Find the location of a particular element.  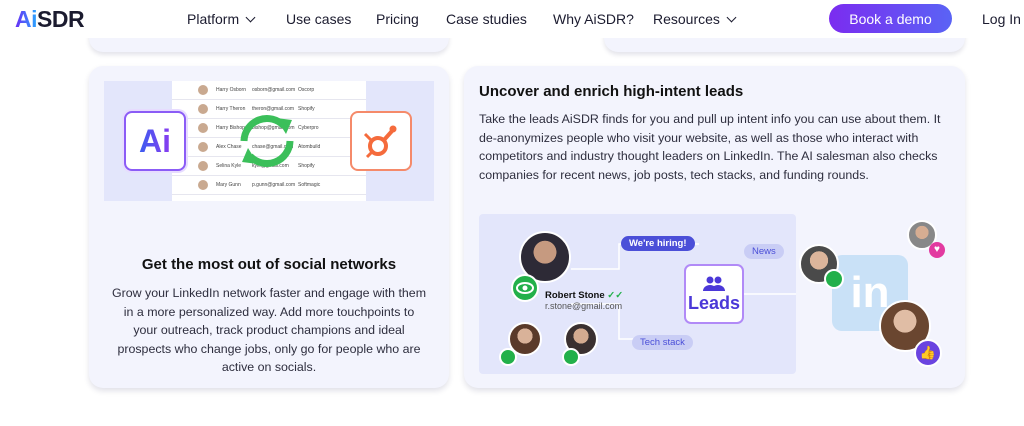

nav-use-cases: Use cases is located at coordinates (318, 19).